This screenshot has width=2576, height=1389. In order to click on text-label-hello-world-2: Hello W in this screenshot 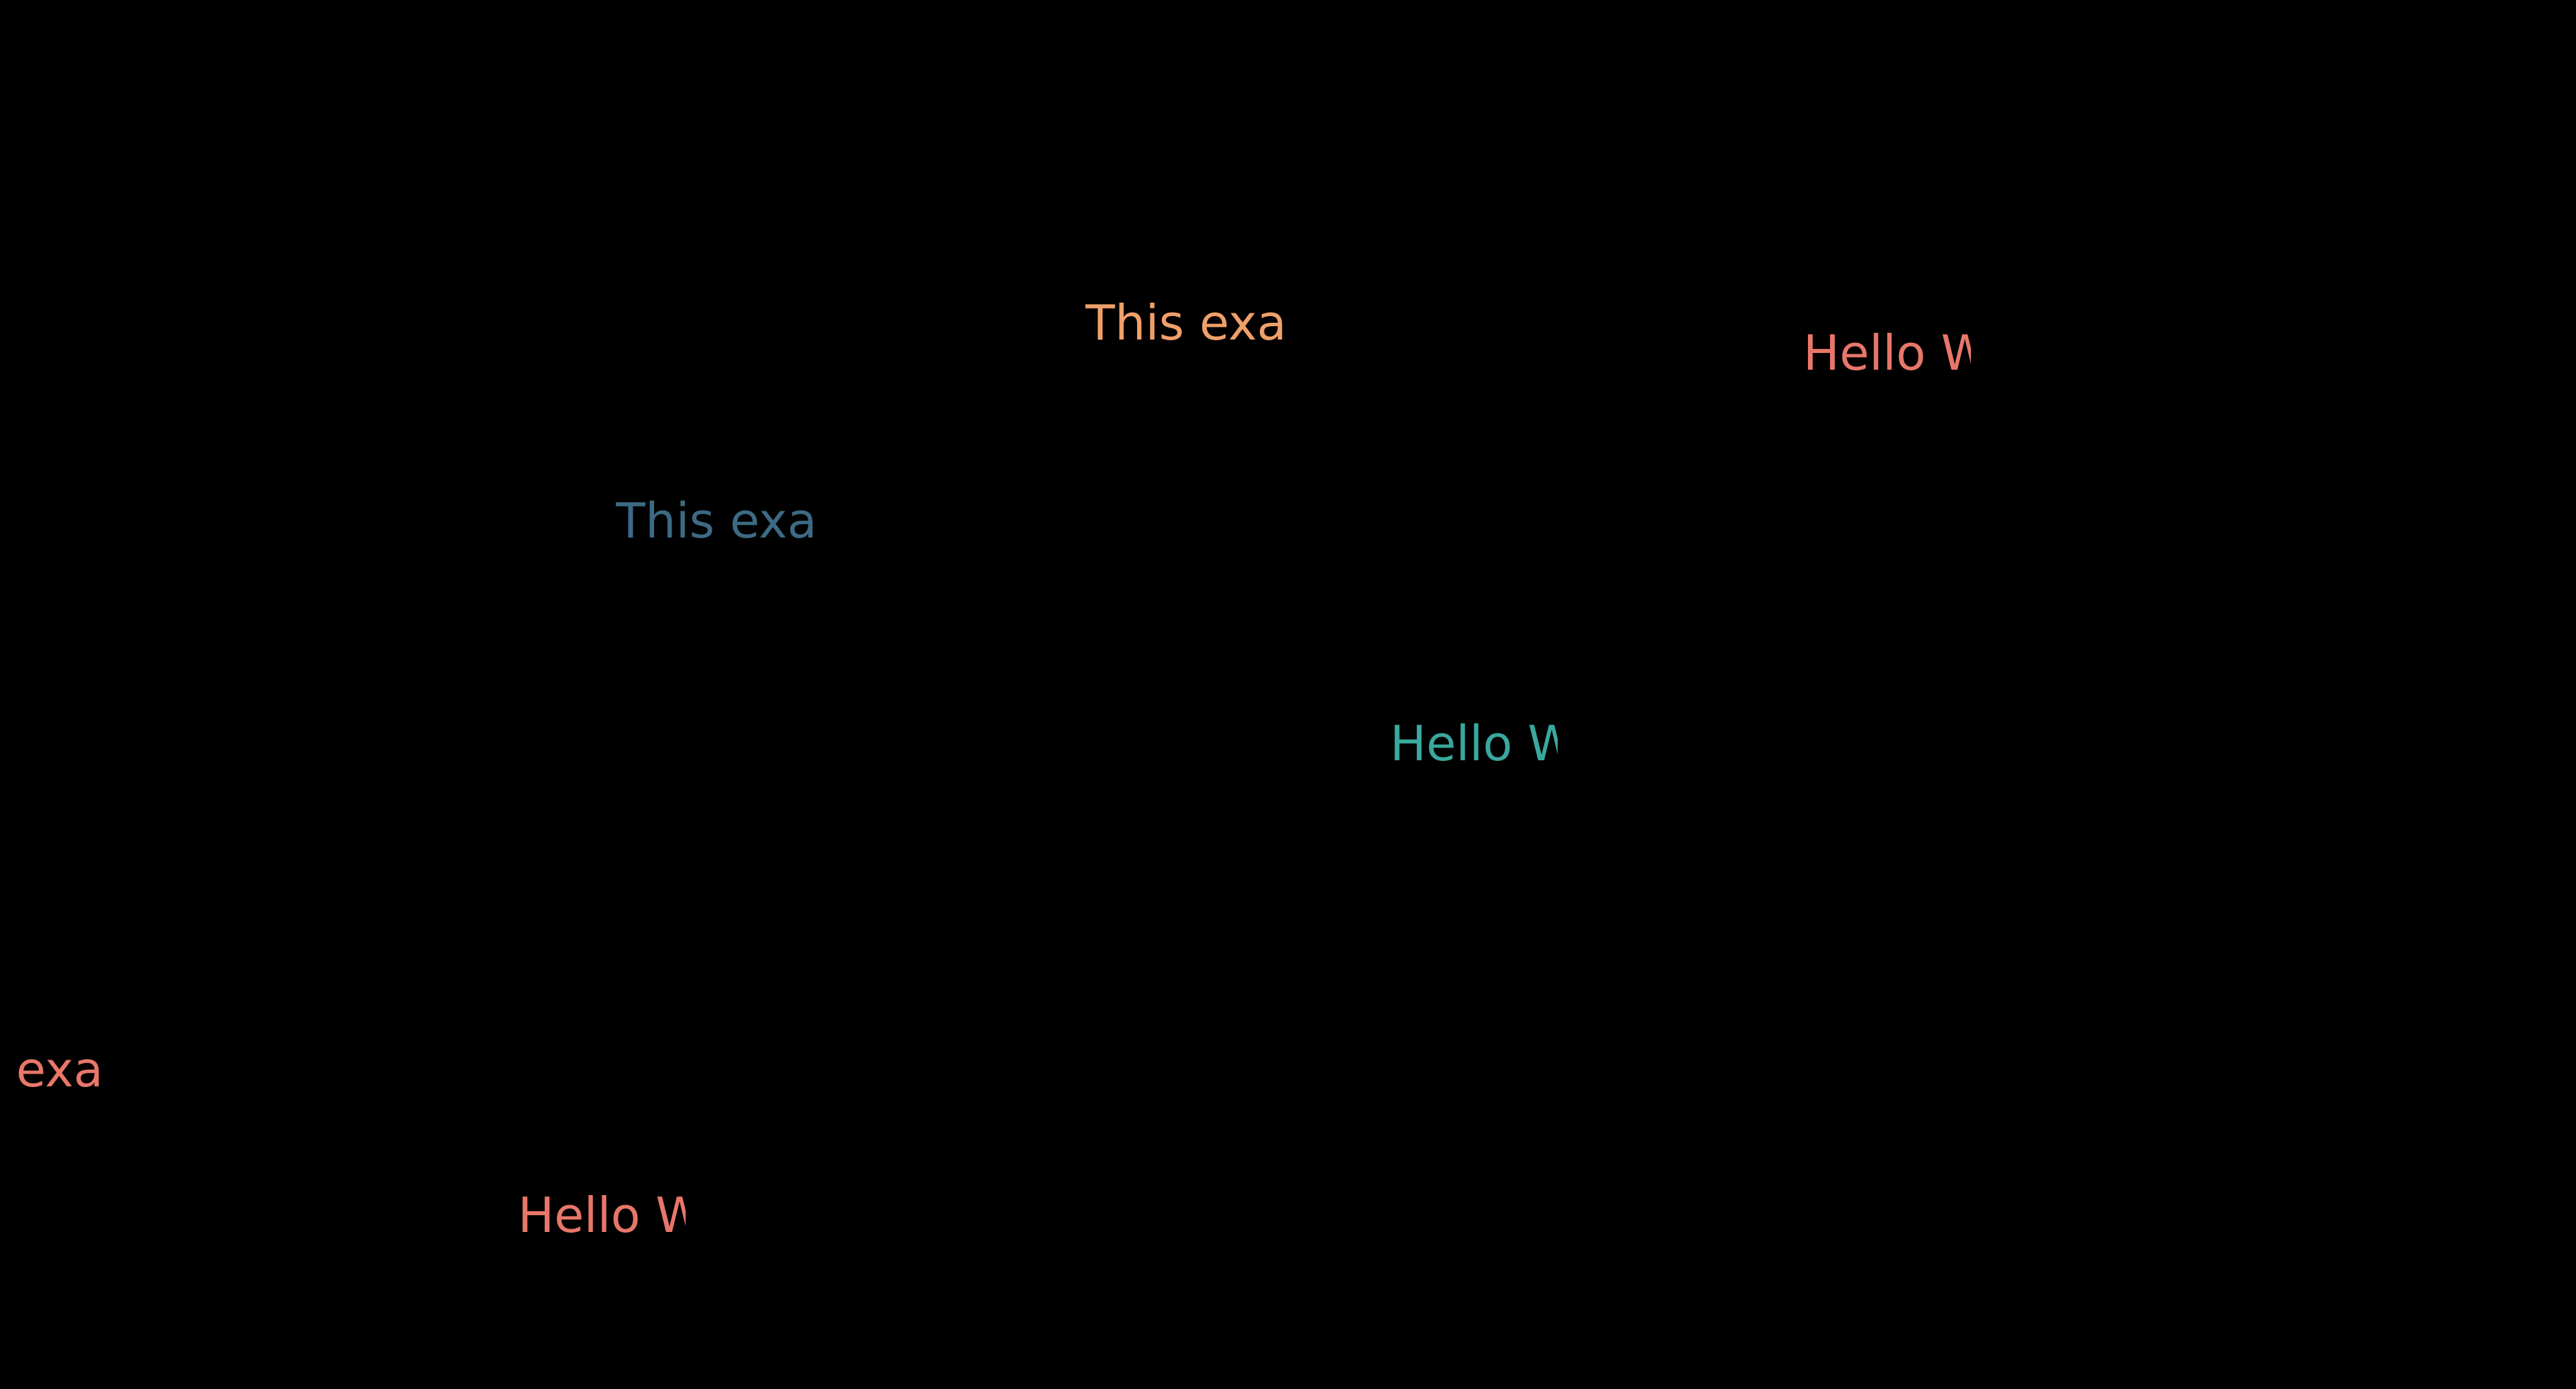, I will do `click(1480, 746)`.